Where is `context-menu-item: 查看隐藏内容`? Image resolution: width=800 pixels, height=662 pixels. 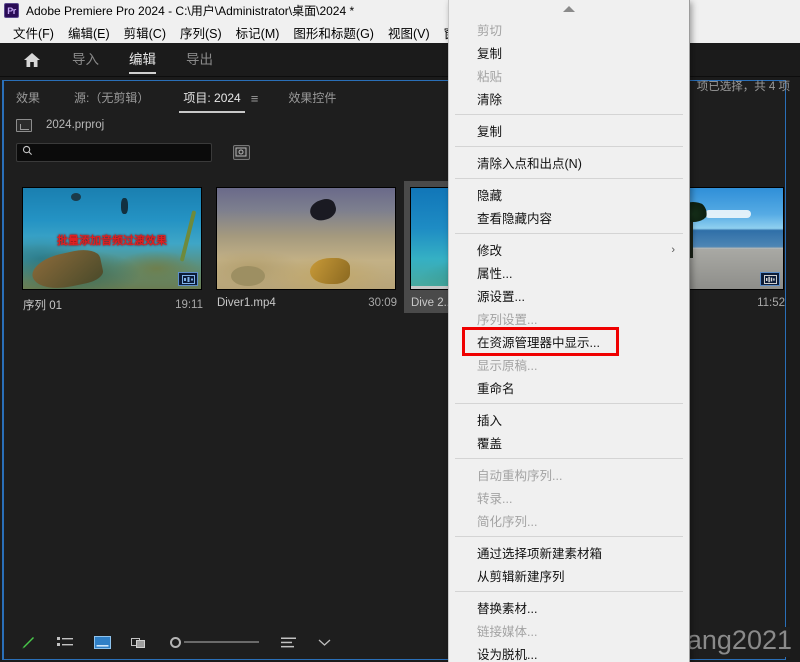
context-menu-item: 查看隐藏内容 is located at coordinates (569, 217).